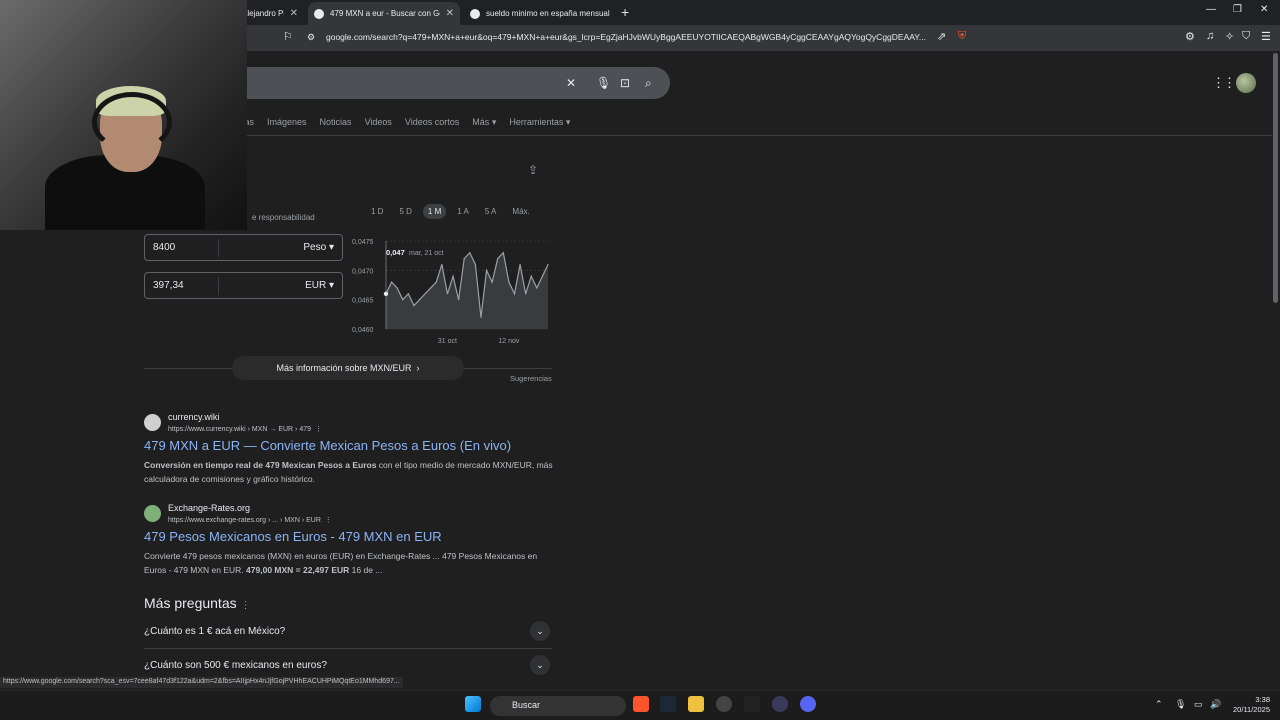 Image resolution: width=1280 pixels, height=720 pixels. What do you see at coordinates (724, 704) in the screenshot?
I see `obs-icon` at bounding box center [724, 704].